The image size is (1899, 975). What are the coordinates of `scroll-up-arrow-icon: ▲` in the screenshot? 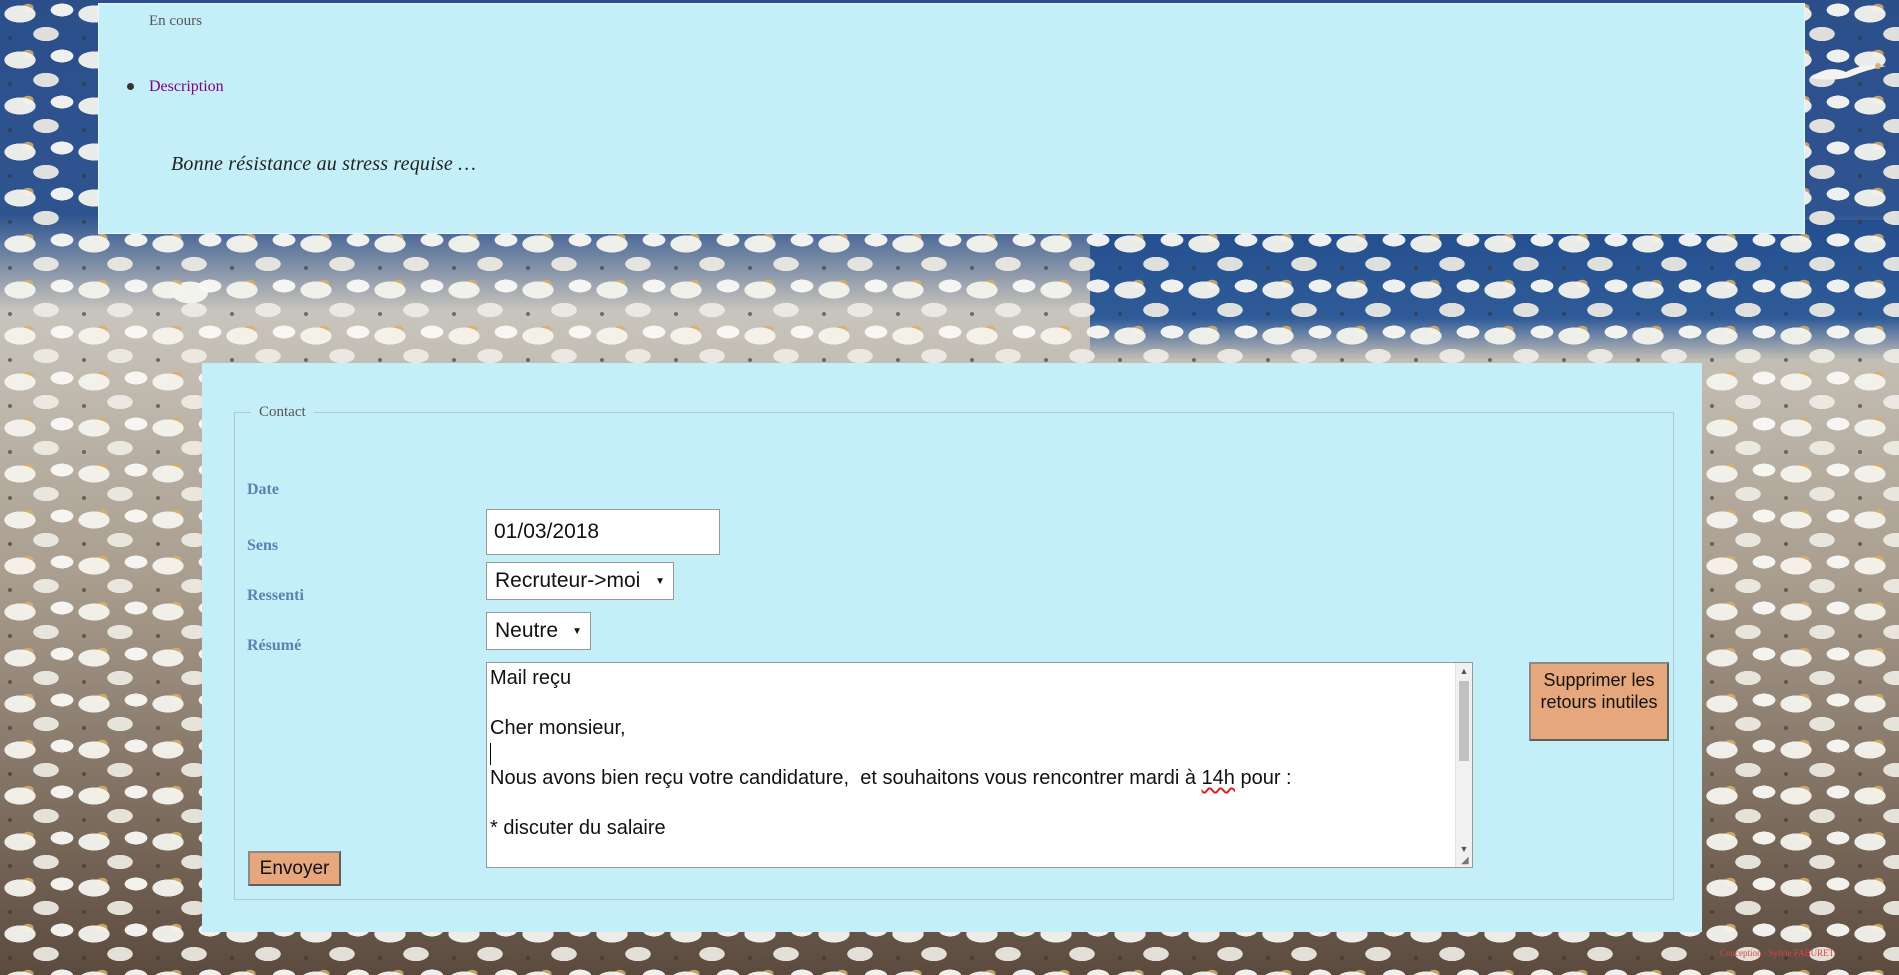 It's located at (1464, 671).